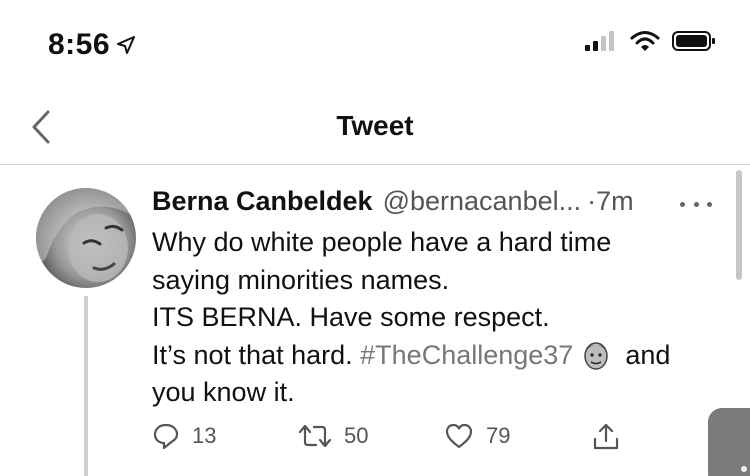 The width and height of the screenshot is (750, 476). Describe the element at coordinates (744, 469) in the screenshot. I see `floating-widget-dot` at that location.